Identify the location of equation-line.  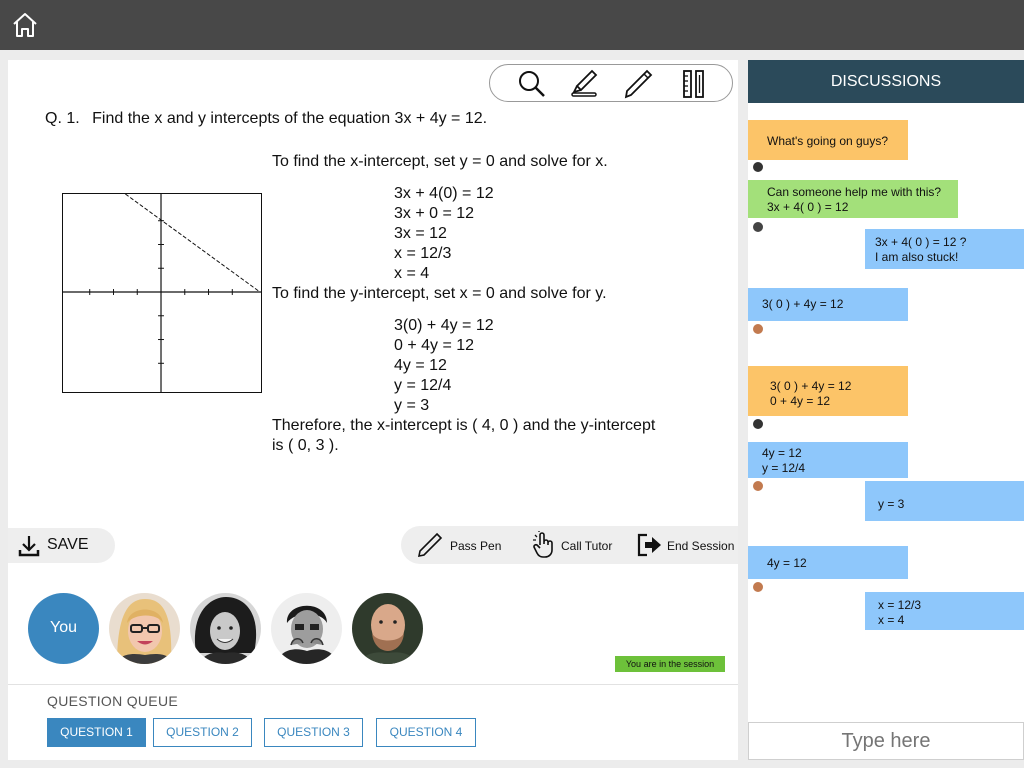
(193, 243).